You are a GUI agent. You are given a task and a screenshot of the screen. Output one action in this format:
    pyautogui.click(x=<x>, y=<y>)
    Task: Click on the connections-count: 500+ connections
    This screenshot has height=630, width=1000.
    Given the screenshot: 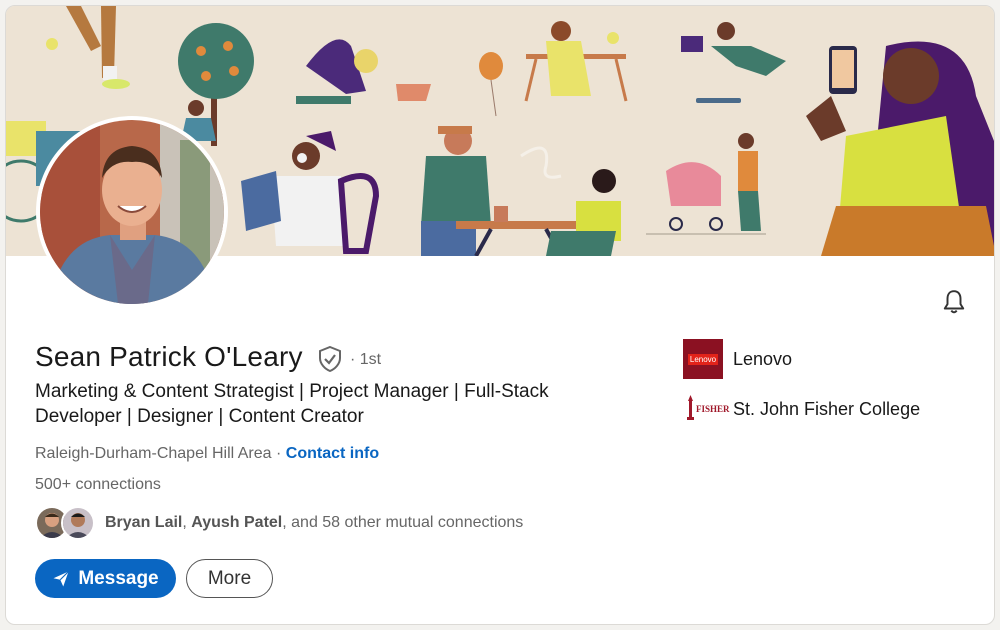 What is the action you would take?
    pyautogui.click(x=98, y=485)
    